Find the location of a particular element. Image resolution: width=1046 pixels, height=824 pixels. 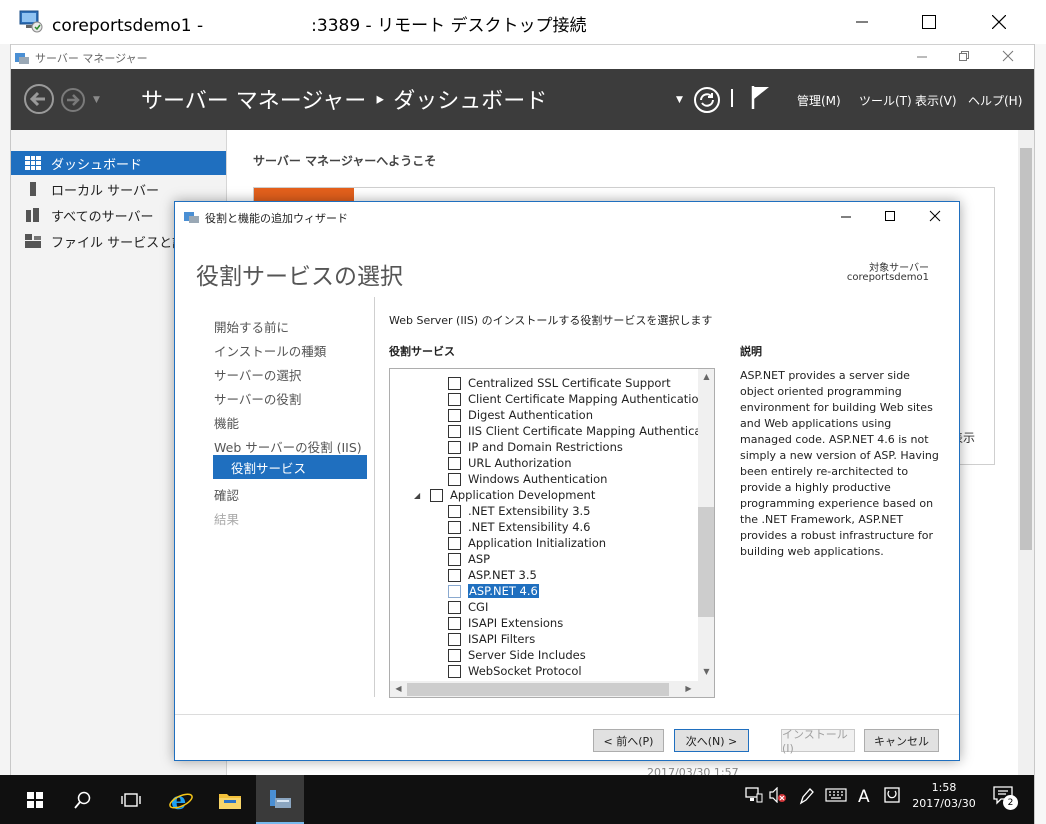

role-service-item: ISAPI Extensions is located at coordinates (505, 623).